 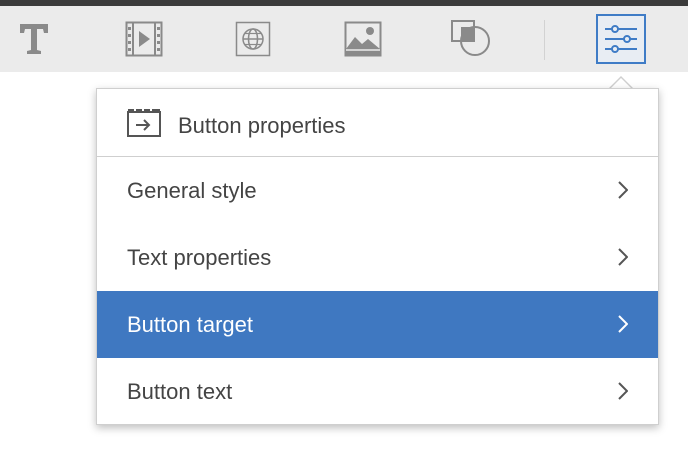 I want to click on web-tool-button, so click(x=253, y=39).